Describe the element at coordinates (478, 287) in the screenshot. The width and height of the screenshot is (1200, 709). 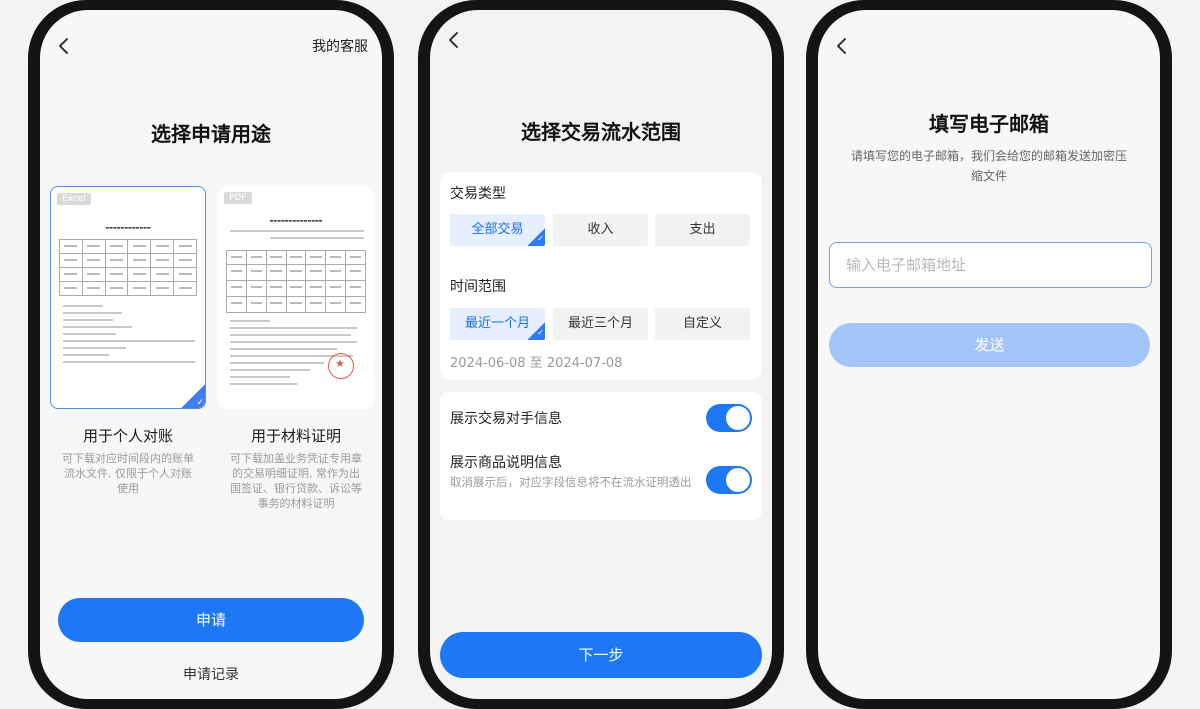
I see `time-range-label: 时间范围` at that location.